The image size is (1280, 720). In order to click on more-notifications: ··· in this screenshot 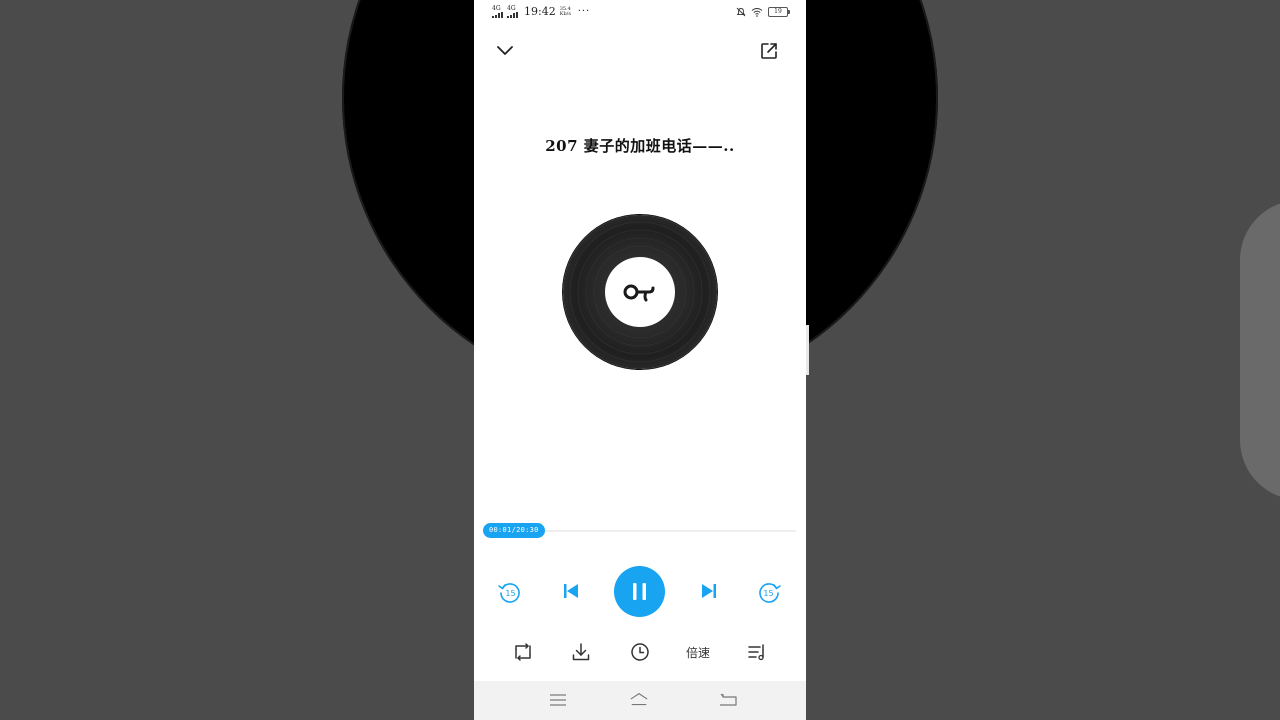, I will do `click(584, 11)`.